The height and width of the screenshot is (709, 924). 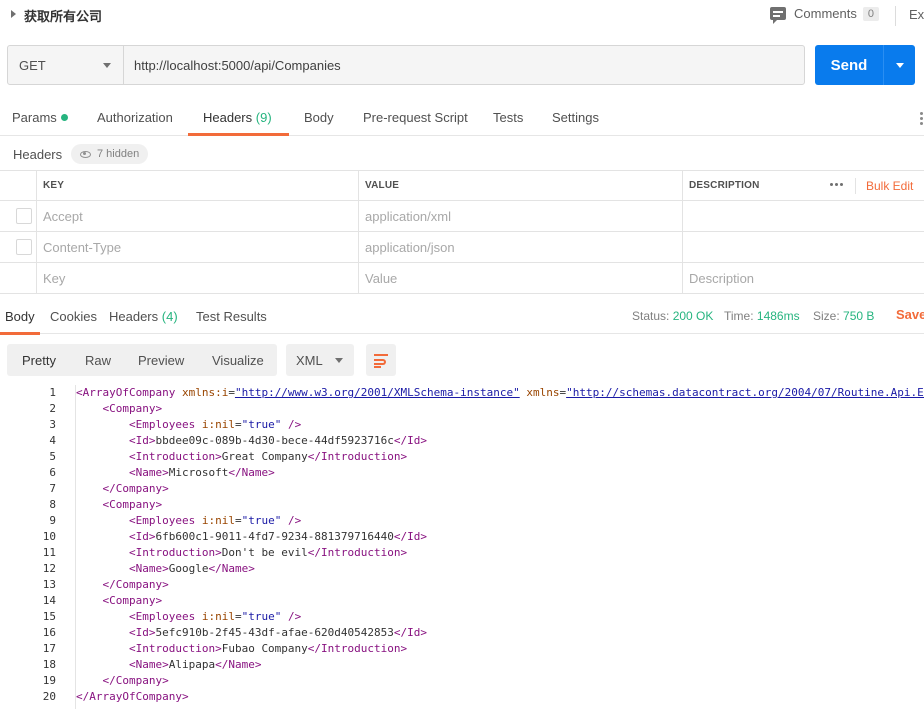 I want to click on key-cell: Content-Type, so click(x=198, y=247).